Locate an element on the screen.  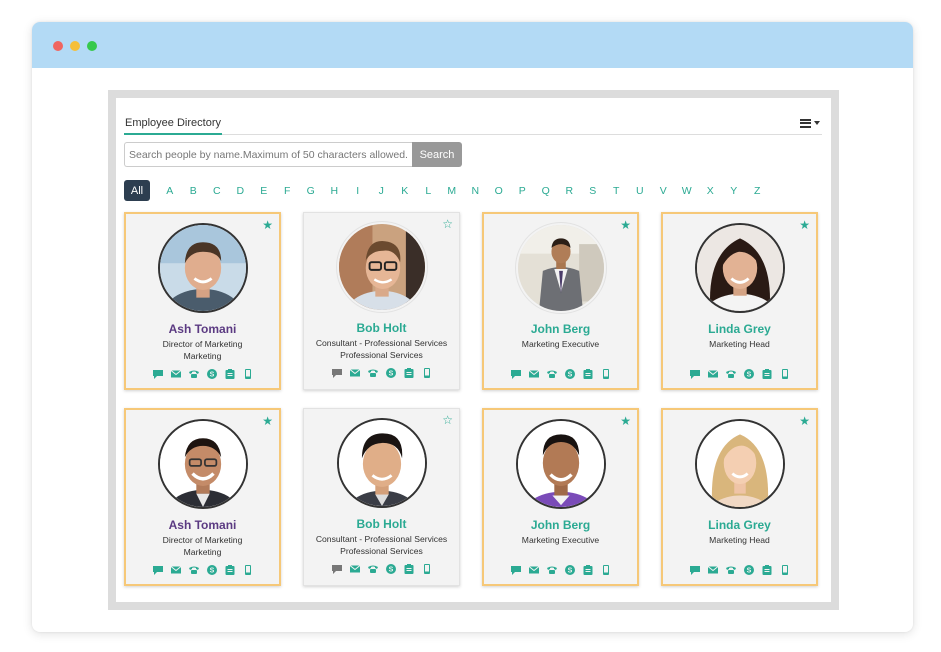
star-outline-icon: ☆ is located at coordinates (447, 420).